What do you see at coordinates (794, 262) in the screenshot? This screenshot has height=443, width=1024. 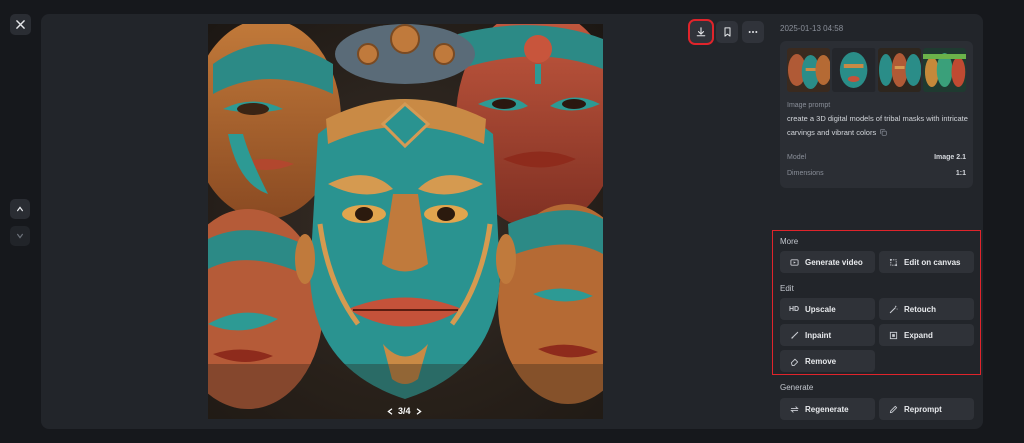 I see `video-icon` at bounding box center [794, 262].